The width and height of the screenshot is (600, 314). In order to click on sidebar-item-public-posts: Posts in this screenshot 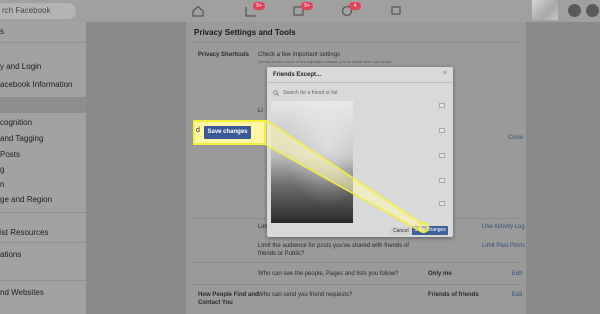, I will do `click(10, 154)`.